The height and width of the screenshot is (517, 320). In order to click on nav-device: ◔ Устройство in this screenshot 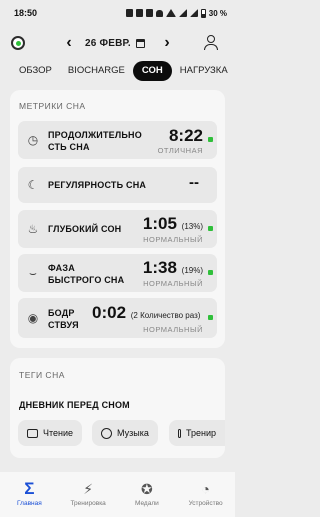, I will do `click(206, 494)`.